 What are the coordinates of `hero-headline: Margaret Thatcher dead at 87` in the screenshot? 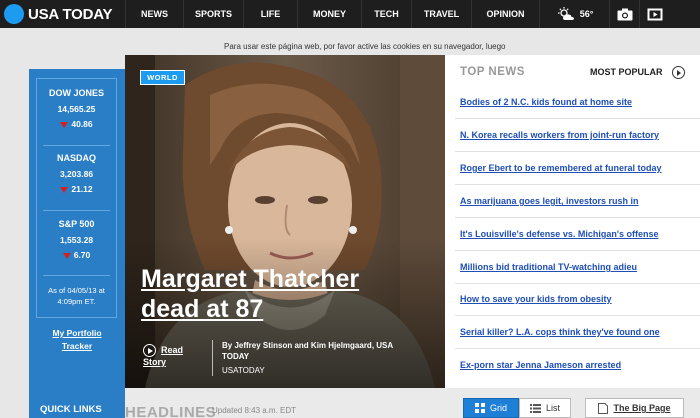 It's located at (271, 294).